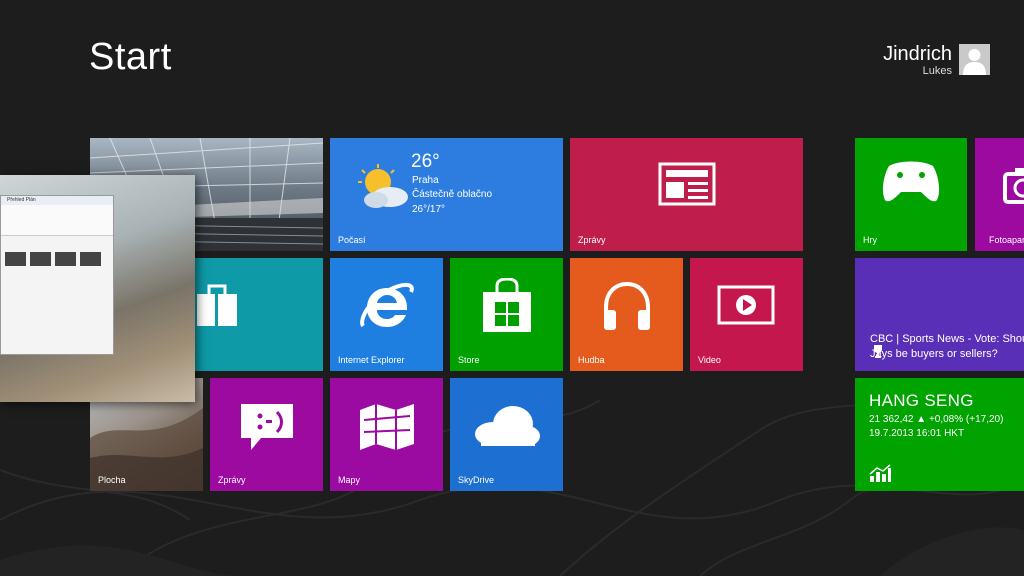  I want to click on tile-teal-app, so click(259, 314).